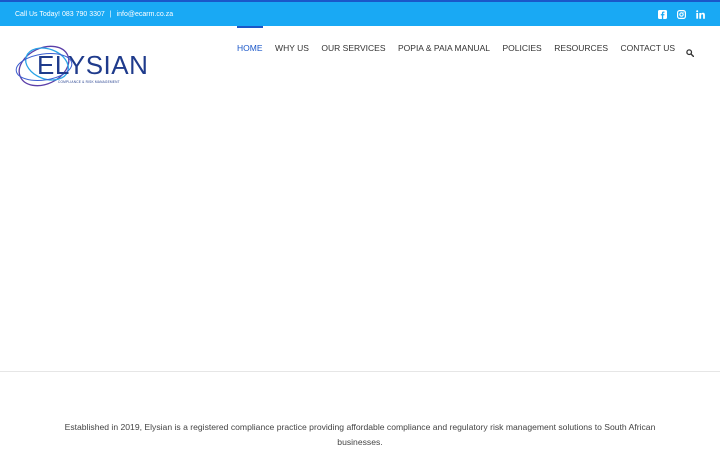 The image size is (720, 450). What do you see at coordinates (353, 58) in the screenshot?
I see `nav-our-services: OUR SERVICES` at bounding box center [353, 58].